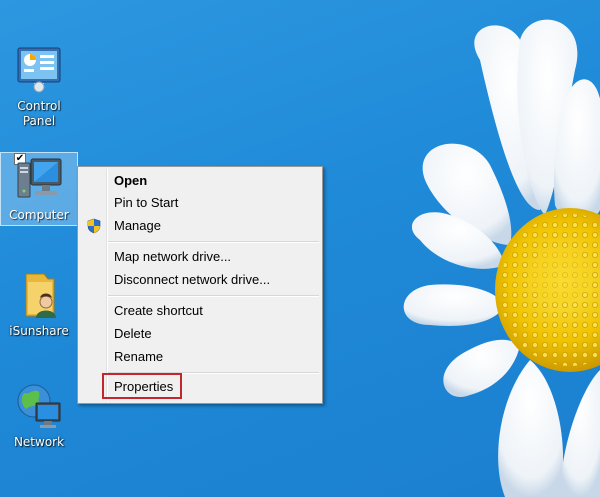 Image resolution: width=600 pixels, height=497 pixels. I want to click on menu-item-label: Open, so click(131, 180).